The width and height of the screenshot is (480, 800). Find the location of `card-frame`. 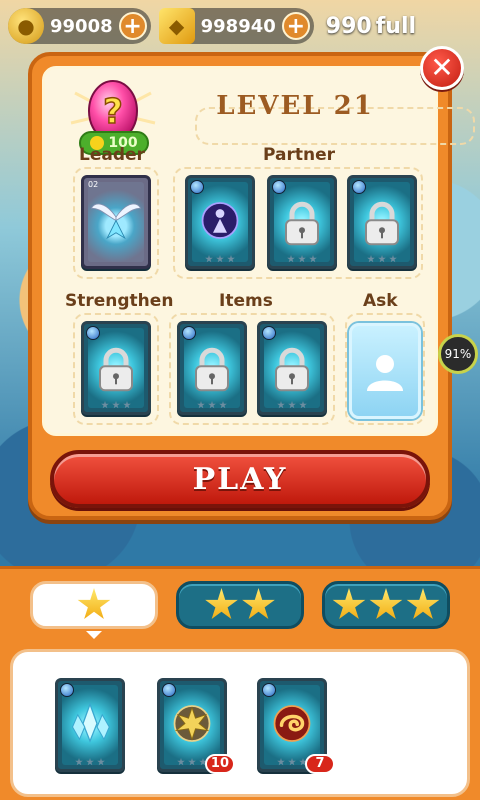

card-frame is located at coordinates (90, 725).